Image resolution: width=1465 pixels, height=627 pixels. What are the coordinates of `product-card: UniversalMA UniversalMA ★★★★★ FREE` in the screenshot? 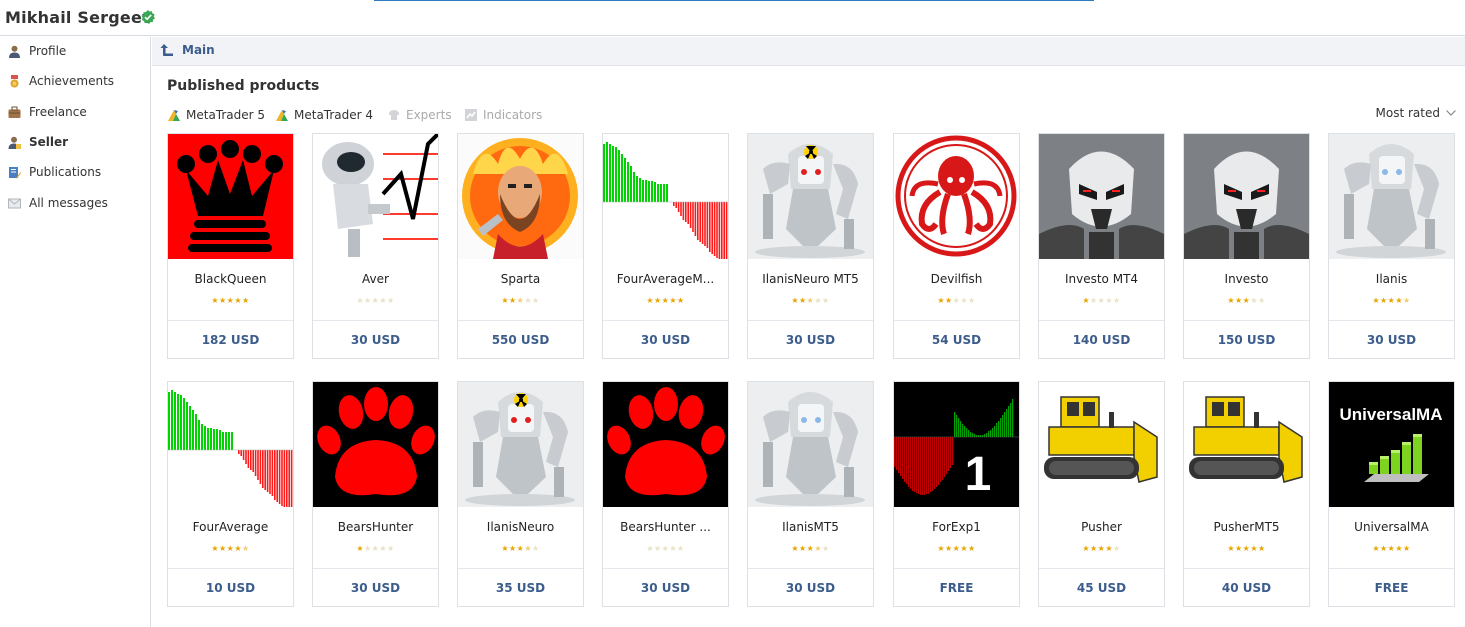 It's located at (1391, 494).